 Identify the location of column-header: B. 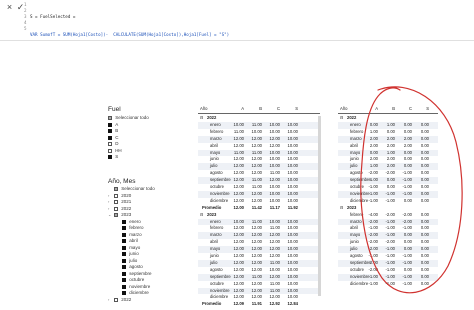
(254, 109).